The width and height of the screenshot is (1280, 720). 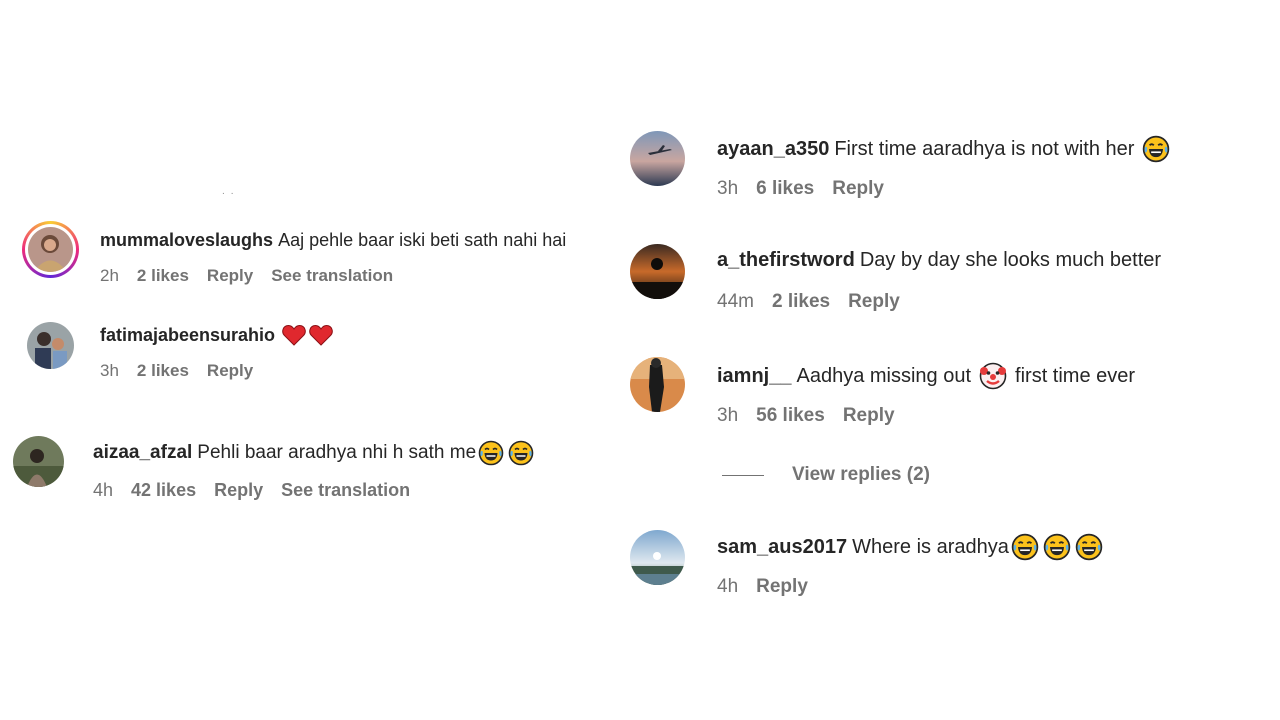 I want to click on replies-divider, so click(x=743, y=475).